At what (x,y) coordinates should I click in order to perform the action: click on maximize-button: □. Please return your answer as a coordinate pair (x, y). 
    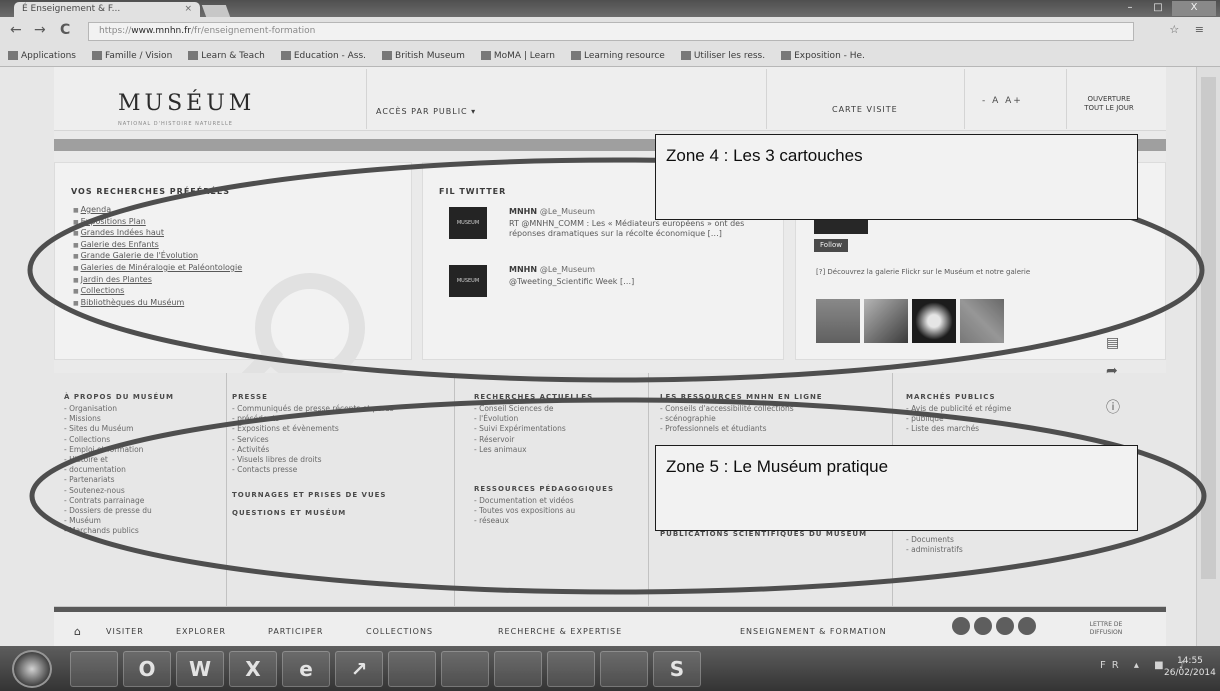
    Looking at the image, I should click on (1158, 8).